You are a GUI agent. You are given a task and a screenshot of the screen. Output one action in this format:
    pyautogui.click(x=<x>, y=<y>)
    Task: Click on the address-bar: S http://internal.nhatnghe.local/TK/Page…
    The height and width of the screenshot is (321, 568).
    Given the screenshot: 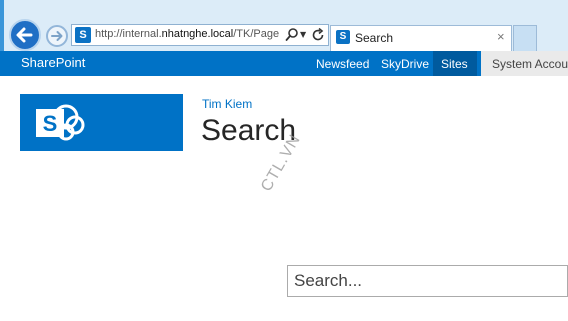 What is the action you would take?
    pyautogui.click(x=200, y=35)
    